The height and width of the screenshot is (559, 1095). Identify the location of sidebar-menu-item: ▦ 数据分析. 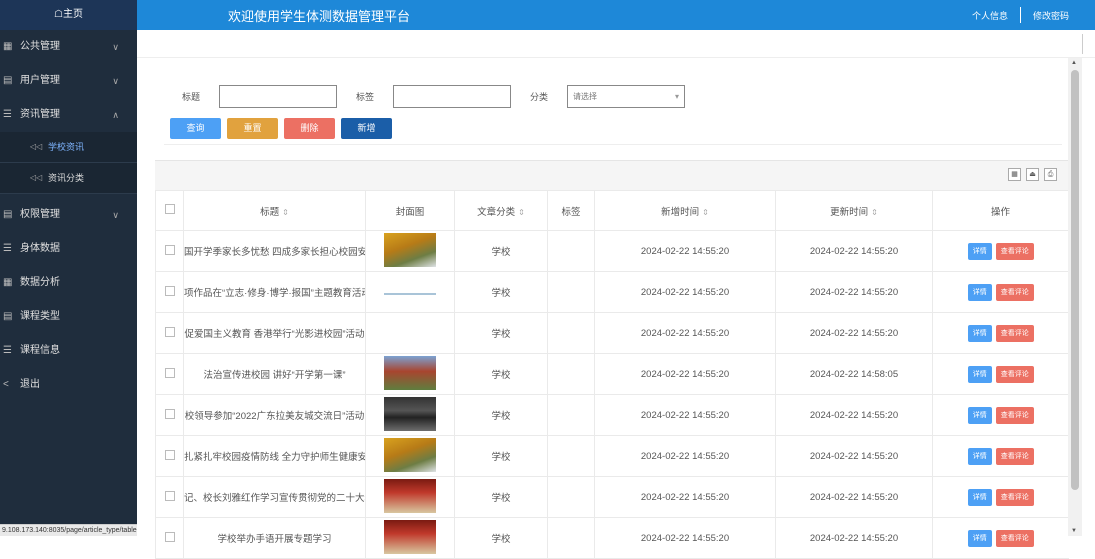
(68, 283).